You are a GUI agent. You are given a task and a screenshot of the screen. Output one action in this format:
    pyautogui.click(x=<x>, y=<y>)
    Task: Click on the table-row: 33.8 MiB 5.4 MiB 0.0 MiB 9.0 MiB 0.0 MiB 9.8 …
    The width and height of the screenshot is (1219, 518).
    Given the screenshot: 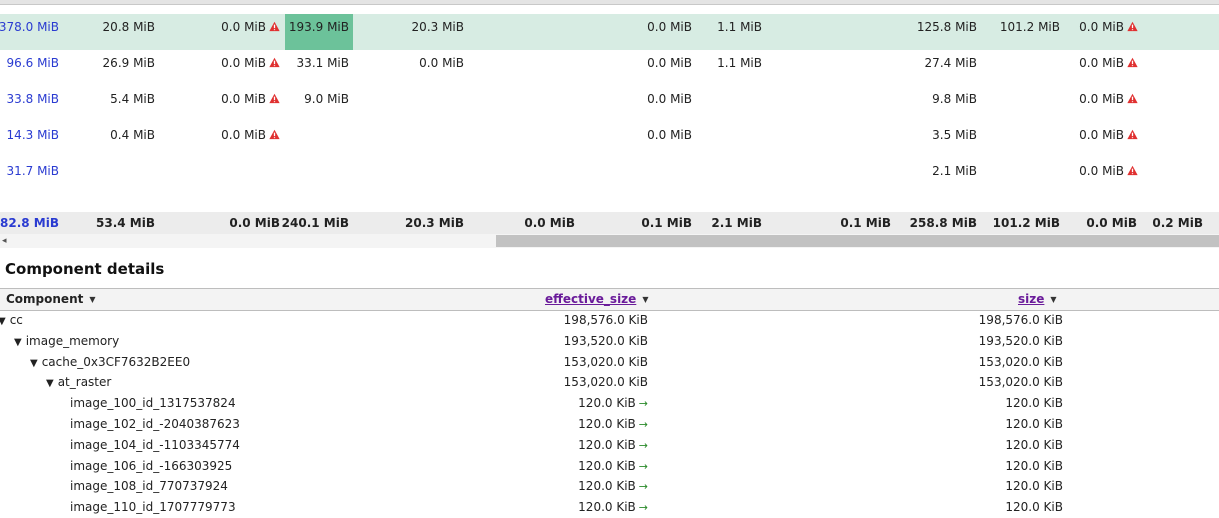 What is the action you would take?
    pyautogui.click(x=609, y=104)
    